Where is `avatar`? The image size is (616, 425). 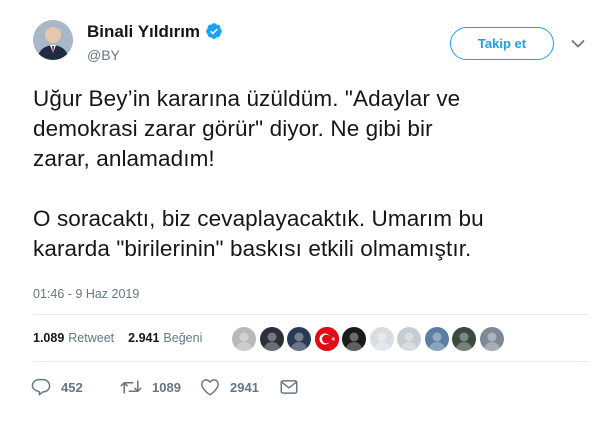 avatar is located at coordinates (53, 40).